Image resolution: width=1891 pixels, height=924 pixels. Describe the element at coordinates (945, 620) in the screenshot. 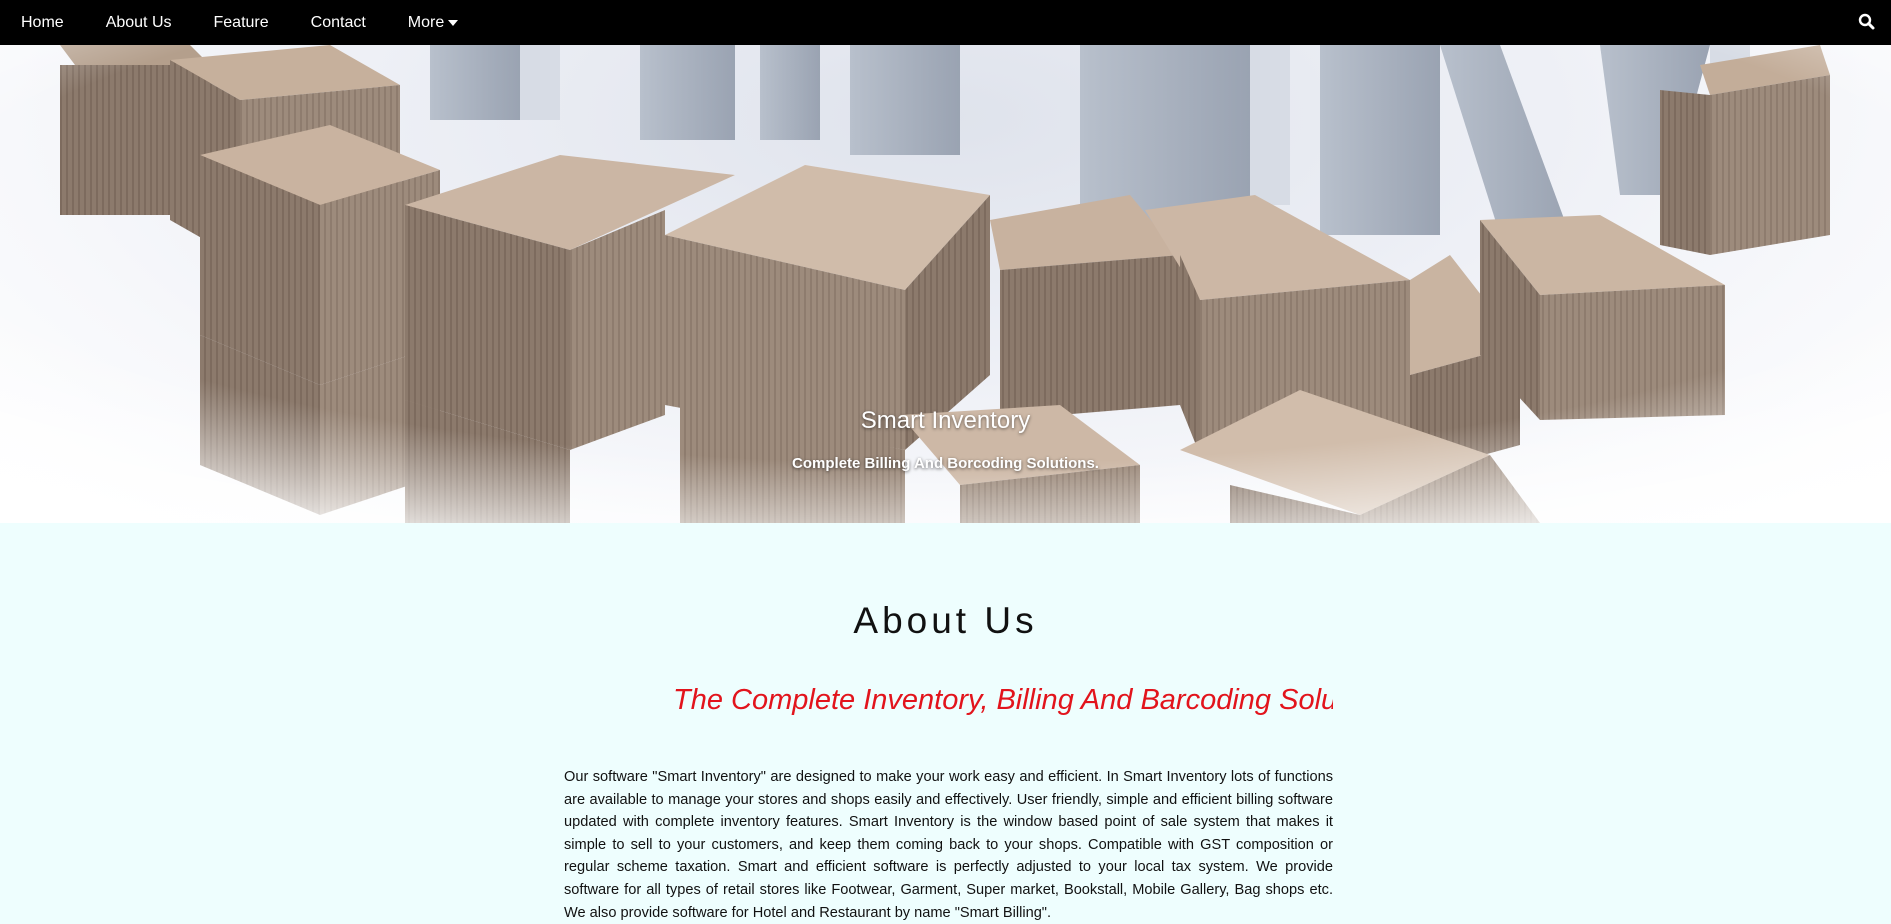

I see `about-heading: About Us` at that location.